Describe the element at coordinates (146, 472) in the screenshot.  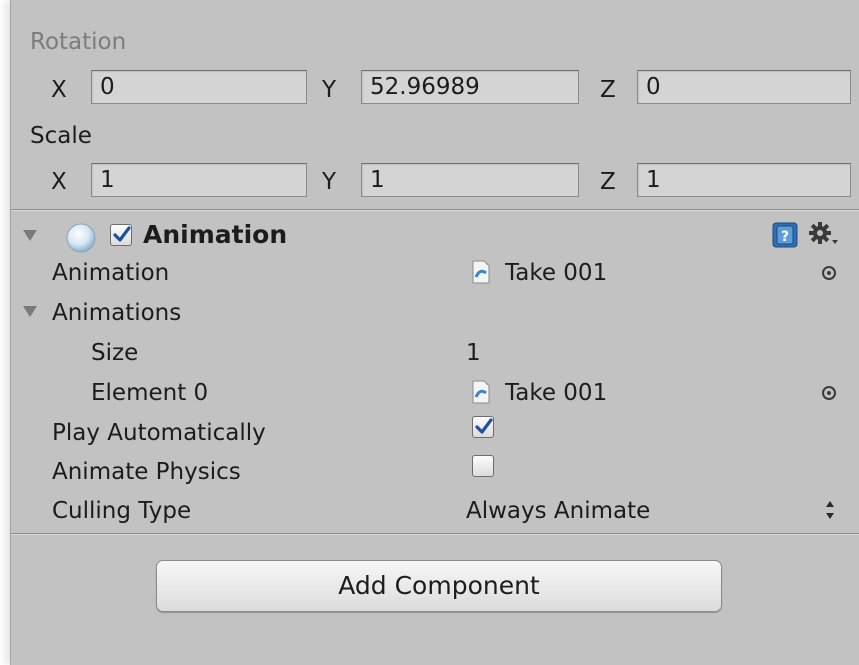
I see `animate-physics-label: Animate Physics` at that location.